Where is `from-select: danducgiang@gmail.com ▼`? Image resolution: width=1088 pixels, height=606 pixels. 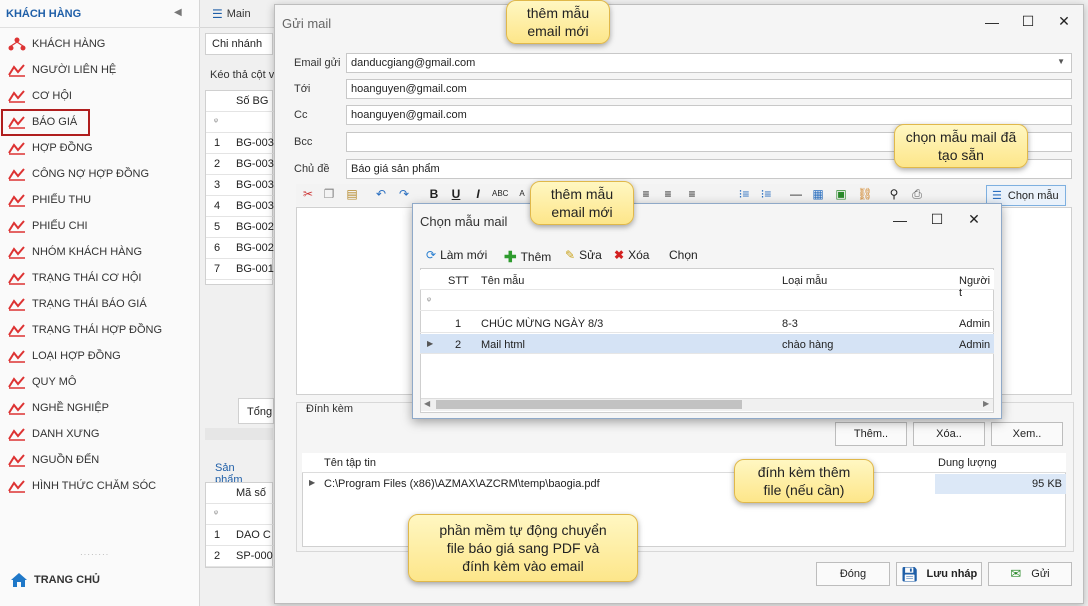
from-select: danducgiang@gmail.com ▼ is located at coordinates (709, 63).